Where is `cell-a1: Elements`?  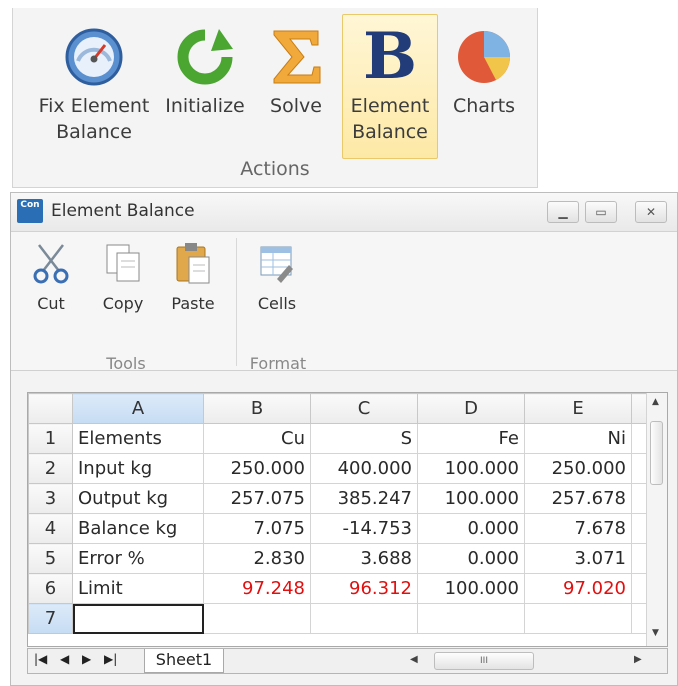
cell-a1: Elements is located at coordinates (138, 438).